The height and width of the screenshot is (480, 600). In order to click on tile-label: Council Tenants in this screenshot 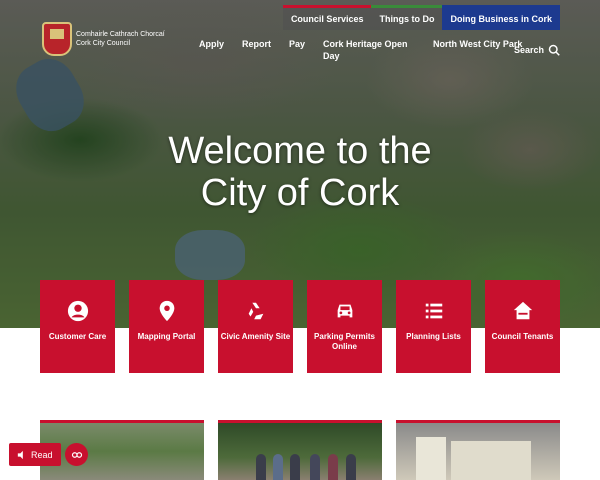, I will do `click(522, 336)`.